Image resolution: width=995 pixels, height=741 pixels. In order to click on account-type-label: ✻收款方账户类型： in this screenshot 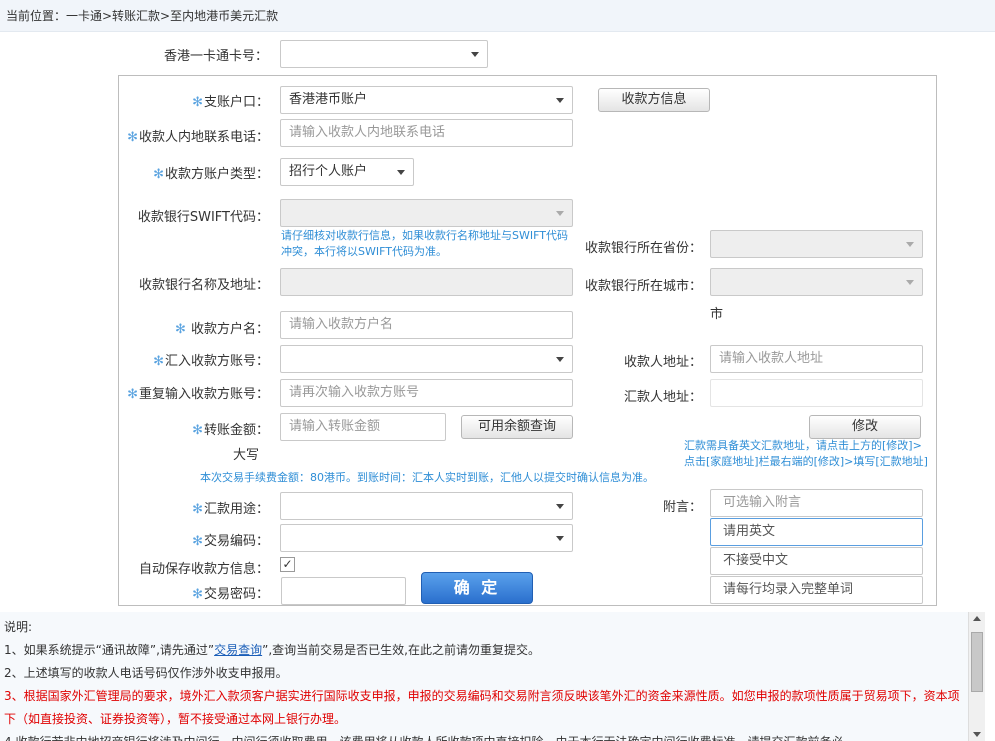, I will do `click(211, 174)`.